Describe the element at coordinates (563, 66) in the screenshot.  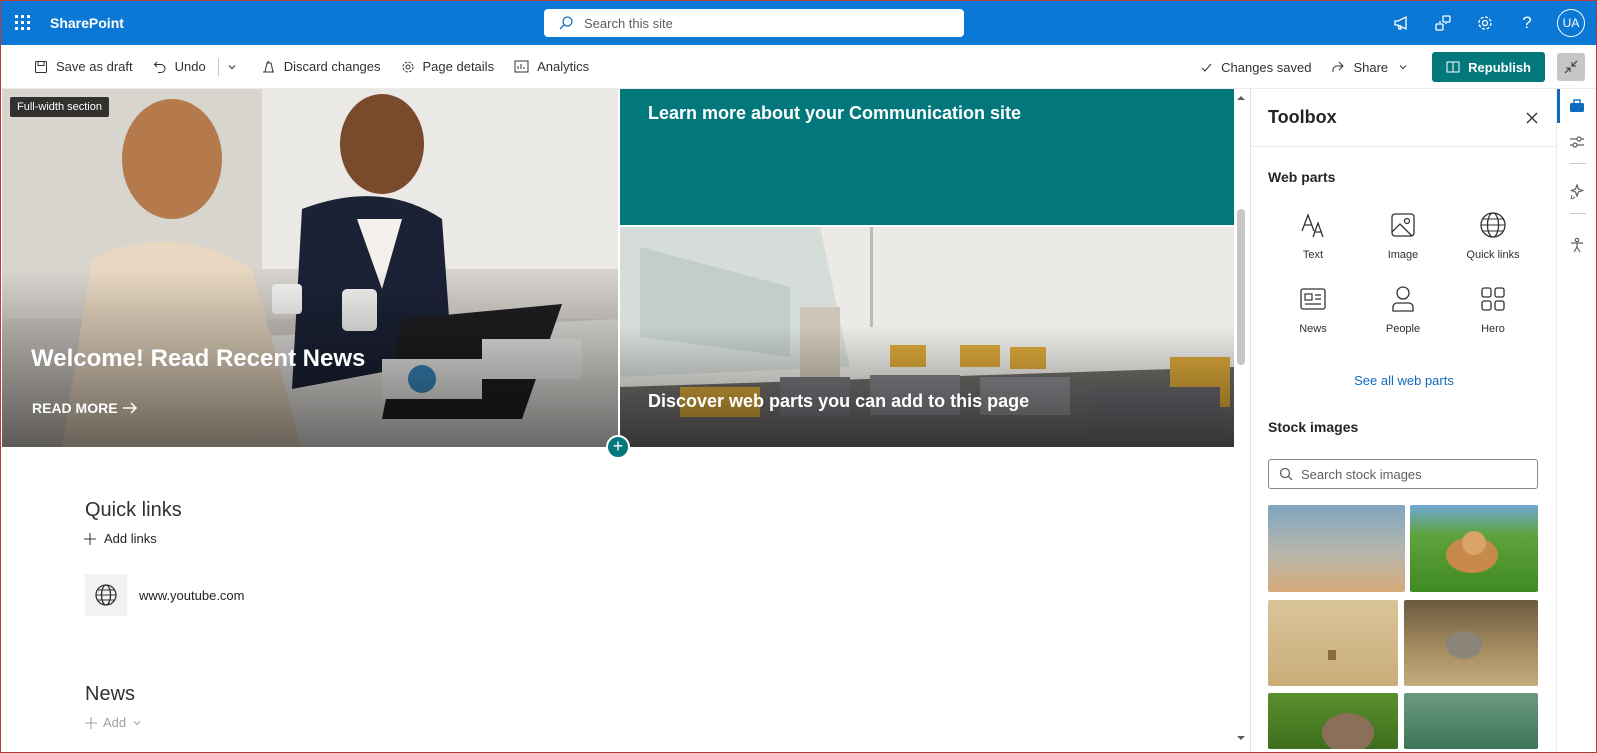
I see `analytics-label: Analytics` at that location.